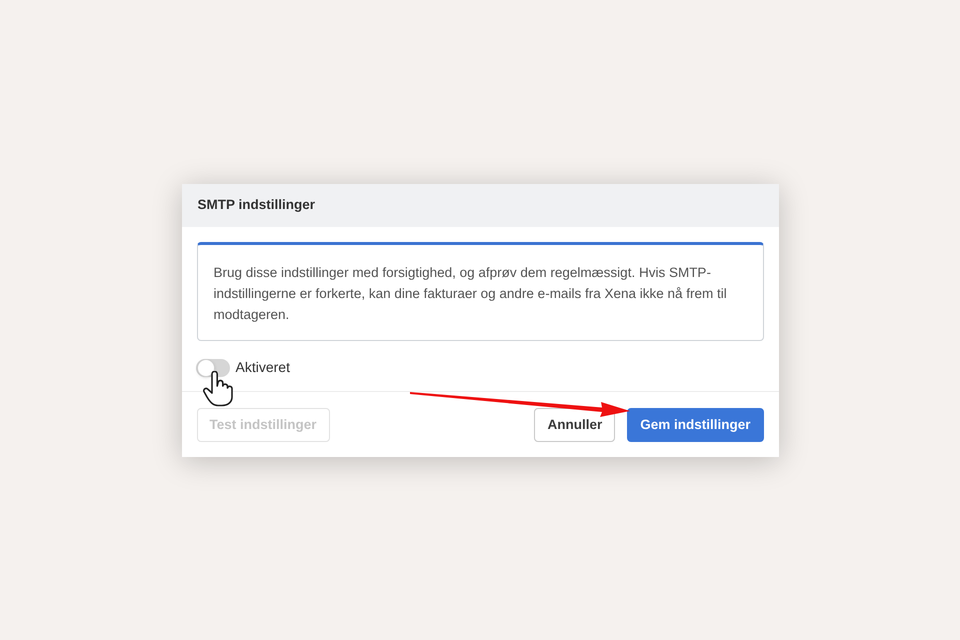 The width and height of the screenshot is (960, 640). Describe the element at coordinates (575, 425) in the screenshot. I see `secondary-button: Annuller` at that location.